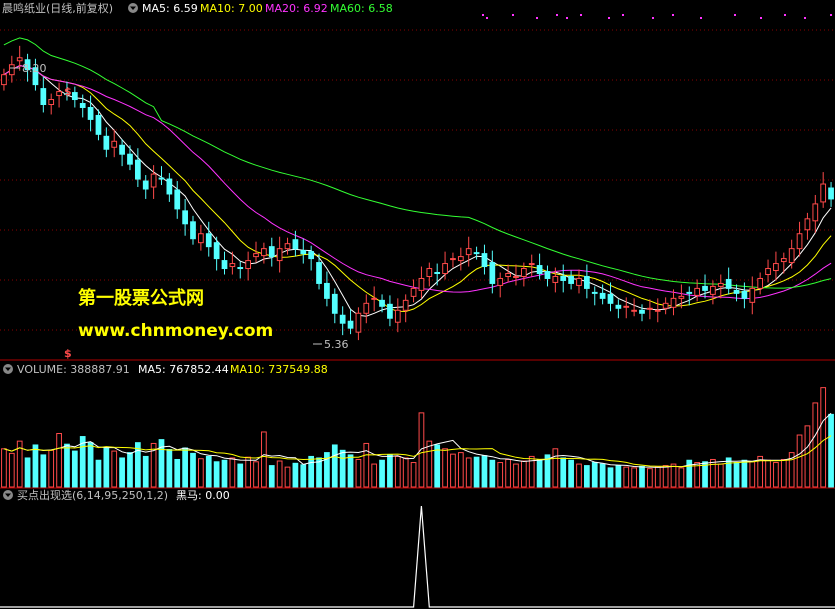 The width and height of the screenshot is (835, 609). Describe the element at coordinates (231, 8) in the screenshot. I see `ma10-label: MA10: 7.00` at that location.